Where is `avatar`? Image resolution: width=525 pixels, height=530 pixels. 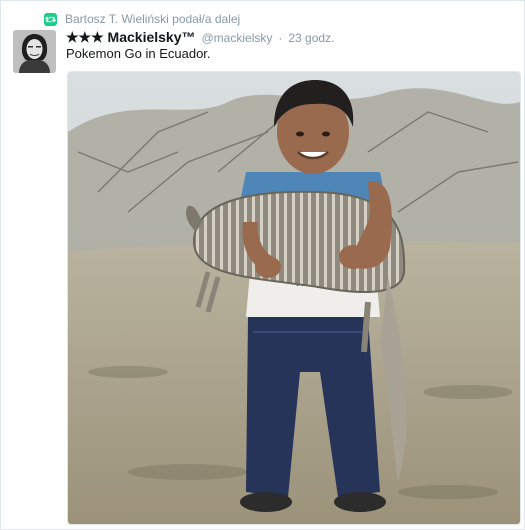 avatar is located at coordinates (34, 51).